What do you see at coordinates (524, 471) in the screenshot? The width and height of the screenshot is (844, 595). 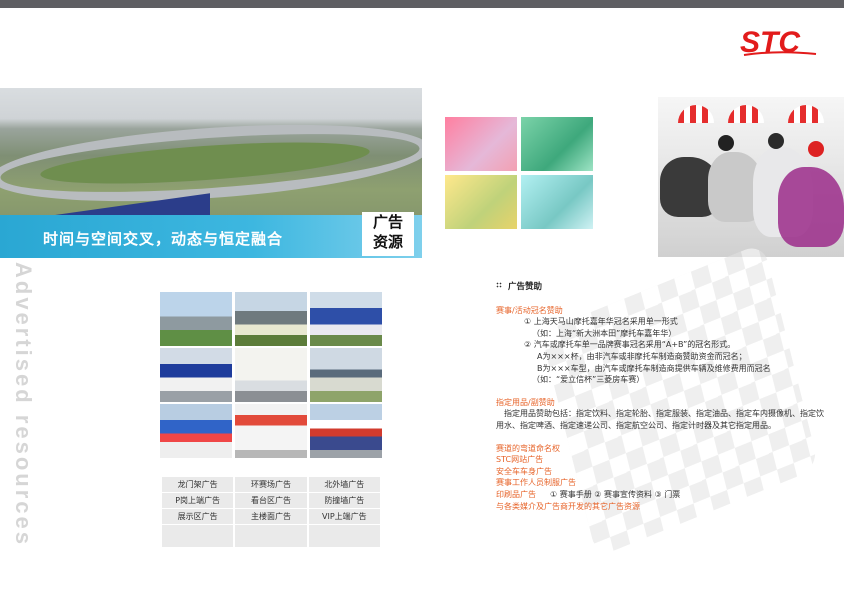 I see `other-ad-item: 安全车车身广告` at bounding box center [524, 471].